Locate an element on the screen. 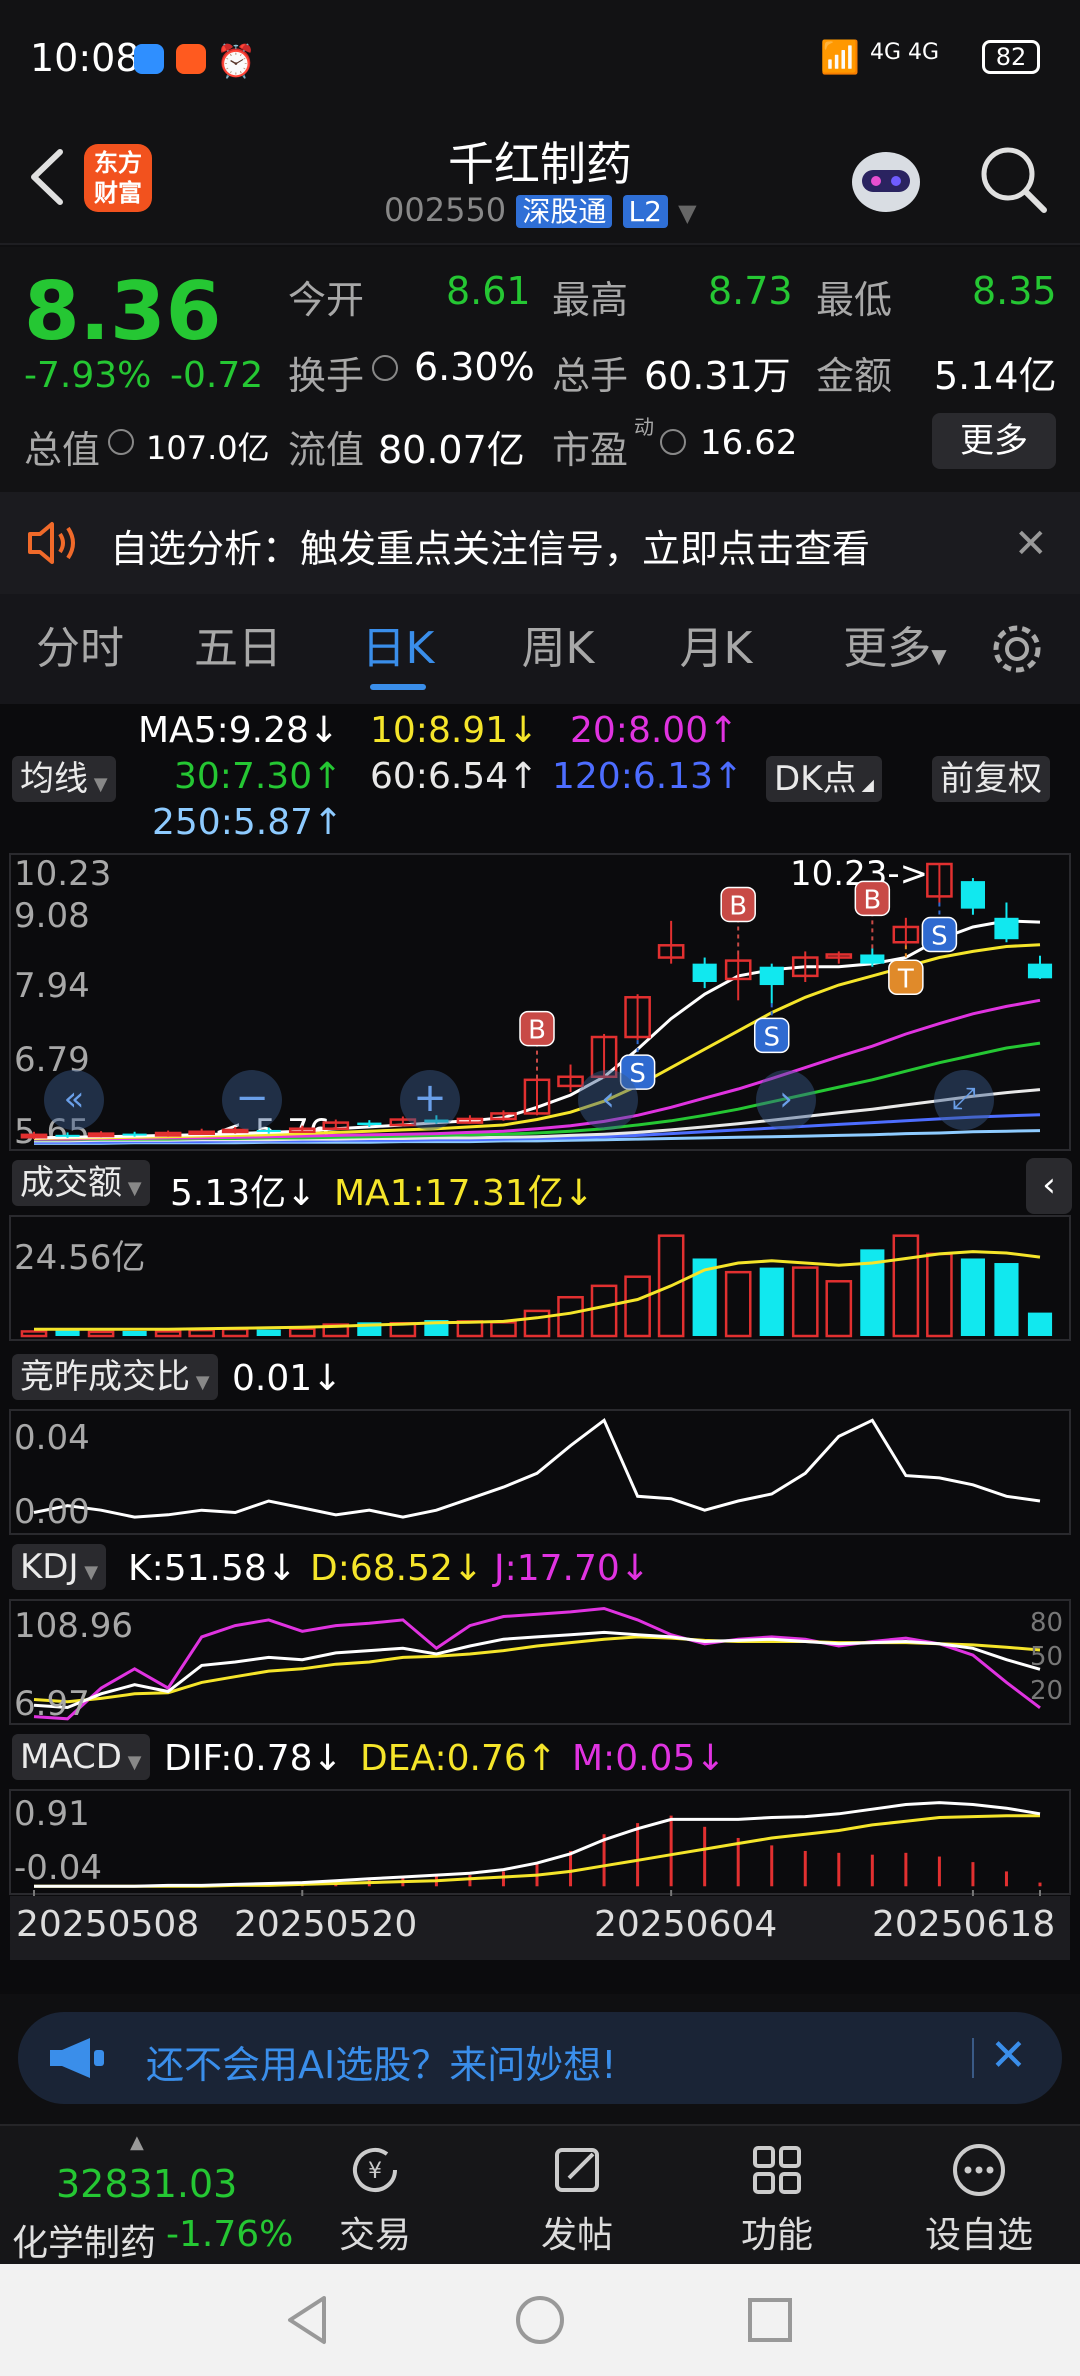 This screenshot has width=1080, height=2376. panel-frame is located at coordinates (540, 1662).